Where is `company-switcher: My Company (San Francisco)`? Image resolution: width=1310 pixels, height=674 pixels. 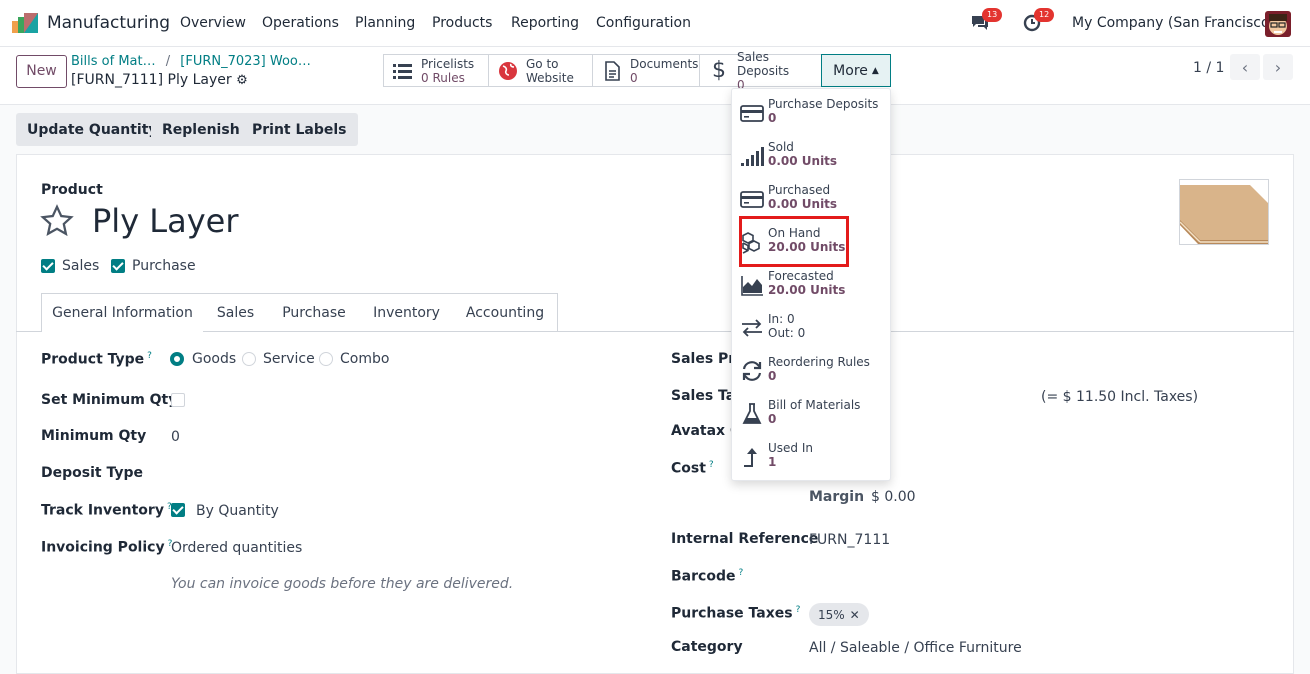
company-switcher: My Company (San Francisco) is located at coordinates (1173, 23).